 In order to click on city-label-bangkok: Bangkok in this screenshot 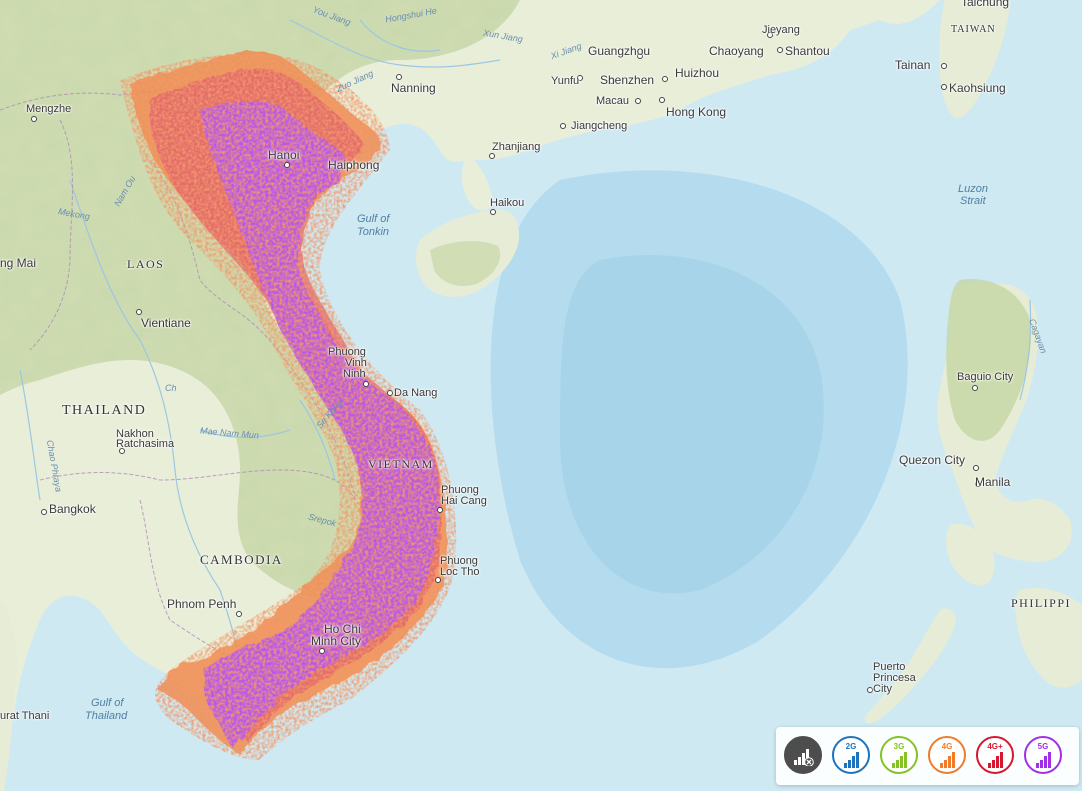, I will do `click(72, 509)`.